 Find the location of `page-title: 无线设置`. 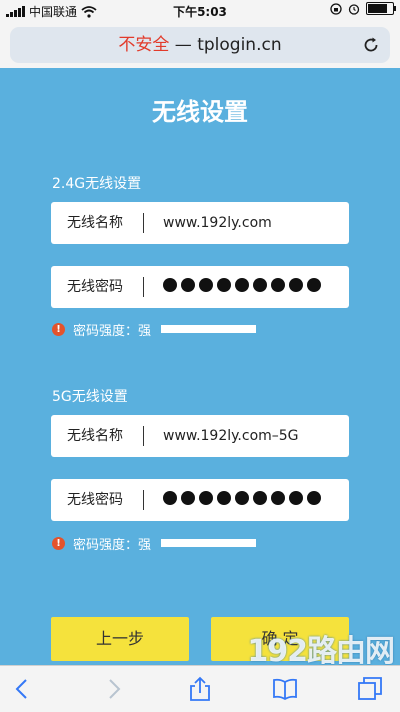

page-title: 无线设置 is located at coordinates (200, 112).